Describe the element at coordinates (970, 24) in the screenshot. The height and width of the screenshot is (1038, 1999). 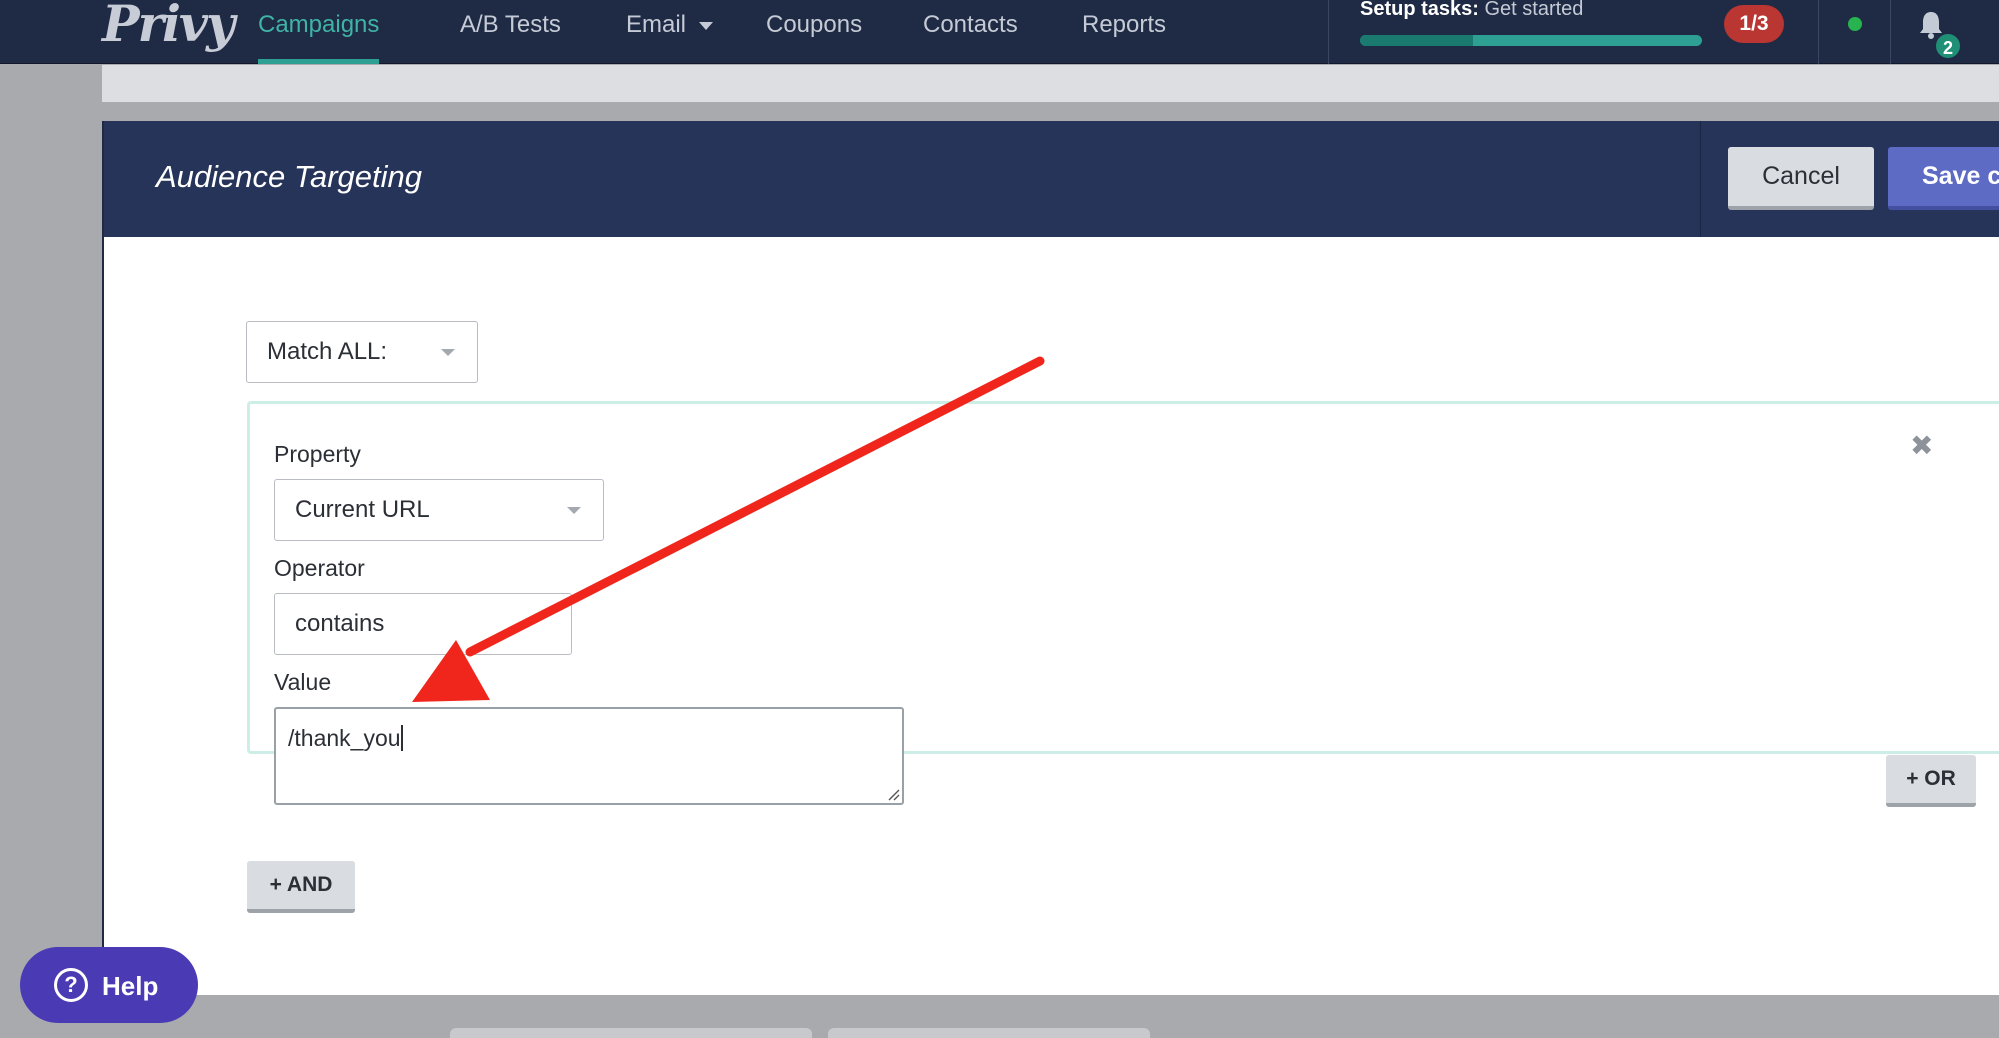
I see `nav-contacts-label: Contacts` at that location.